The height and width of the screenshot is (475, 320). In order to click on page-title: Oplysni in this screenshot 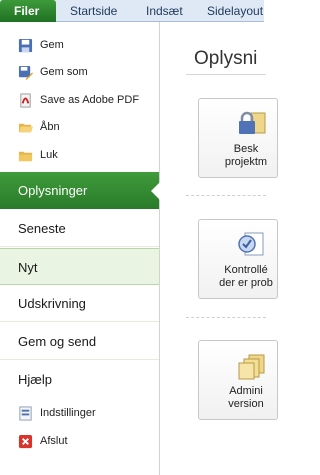, I will do `click(226, 58)`.